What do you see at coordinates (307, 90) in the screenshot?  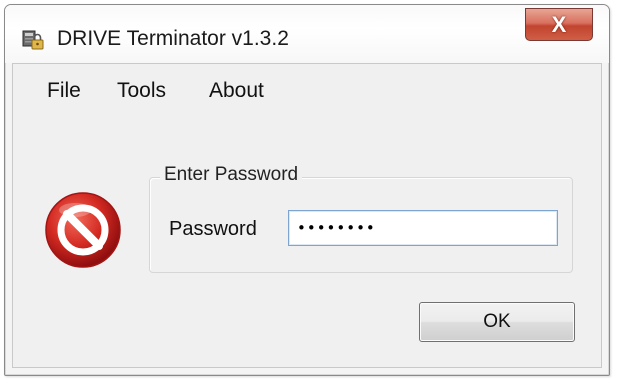 I see `menu-bar: File Tools About` at bounding box center [307, 90].